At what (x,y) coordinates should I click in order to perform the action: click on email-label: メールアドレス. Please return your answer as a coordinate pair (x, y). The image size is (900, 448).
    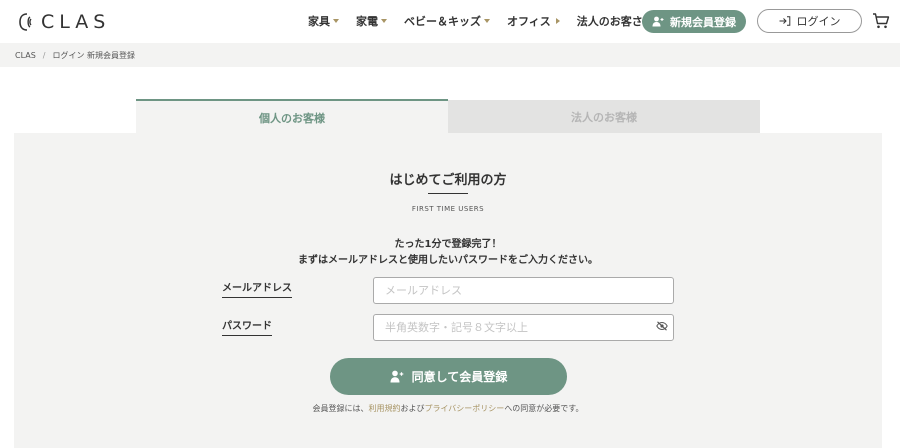
    Looking at the image, I should click on (257, 288).